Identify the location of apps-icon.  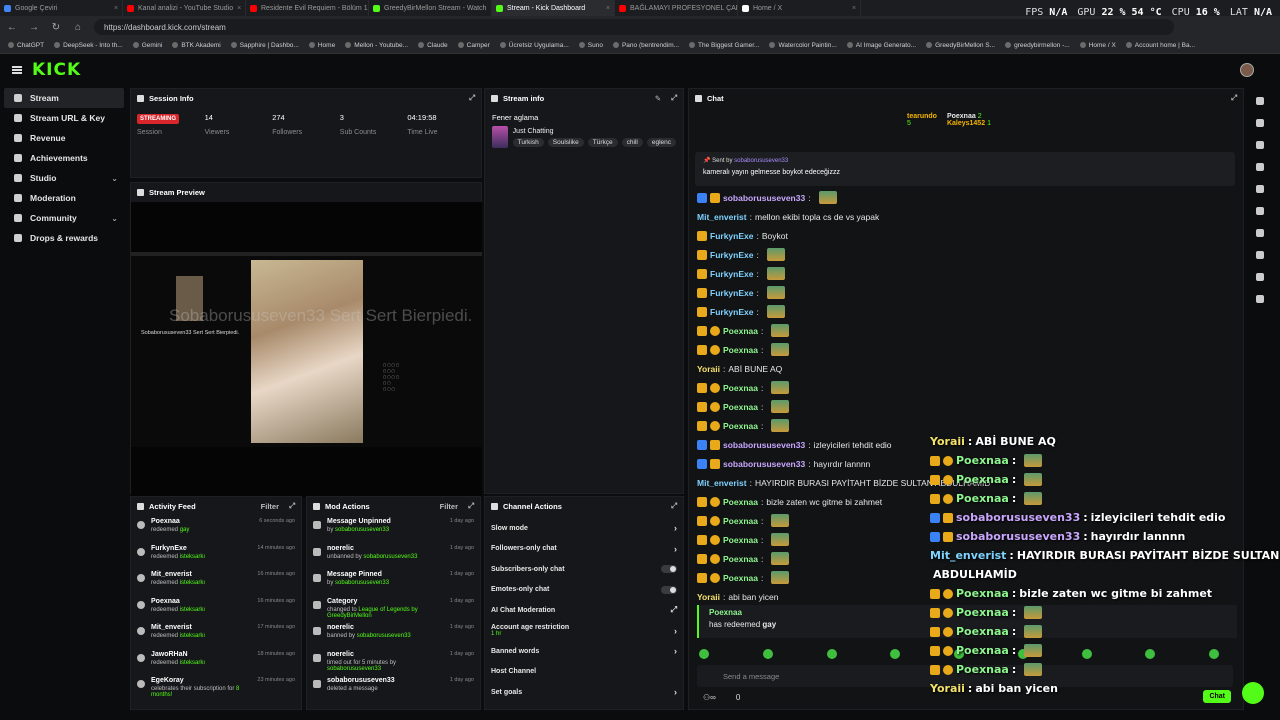
(1260, 299).